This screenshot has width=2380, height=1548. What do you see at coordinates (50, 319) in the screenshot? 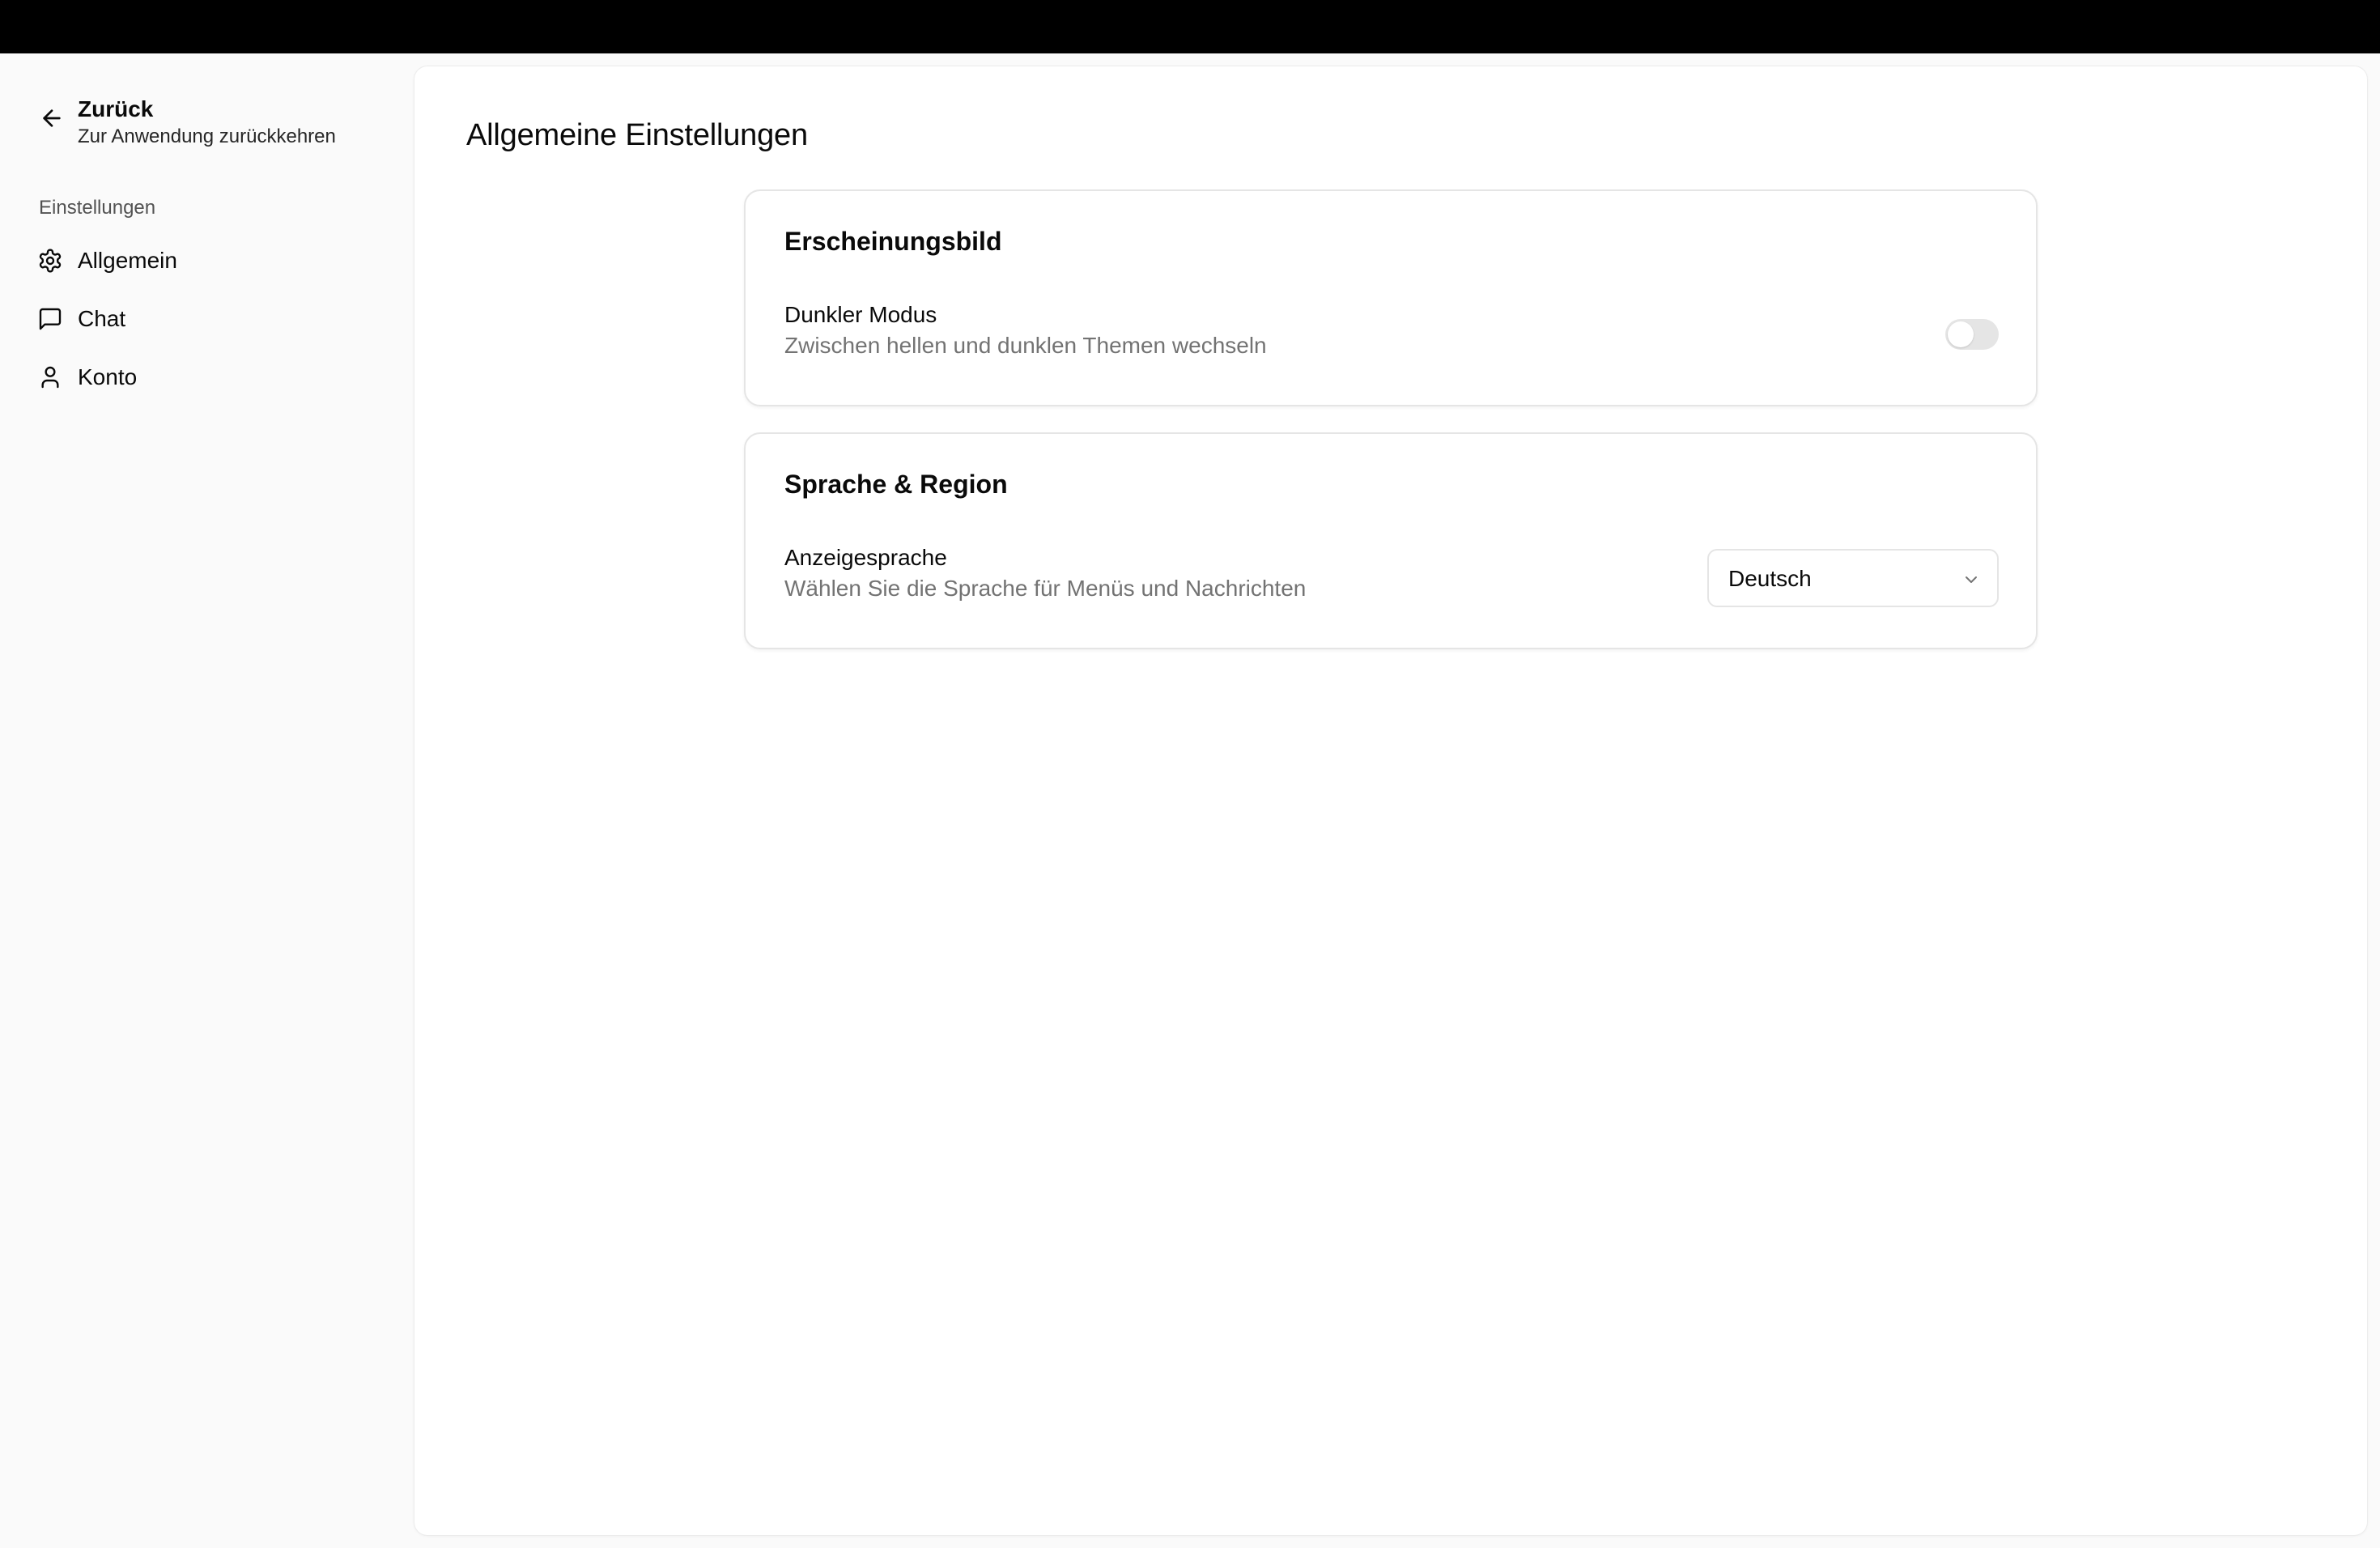
I see `message-square-icon` at bounding box center [50, 319].